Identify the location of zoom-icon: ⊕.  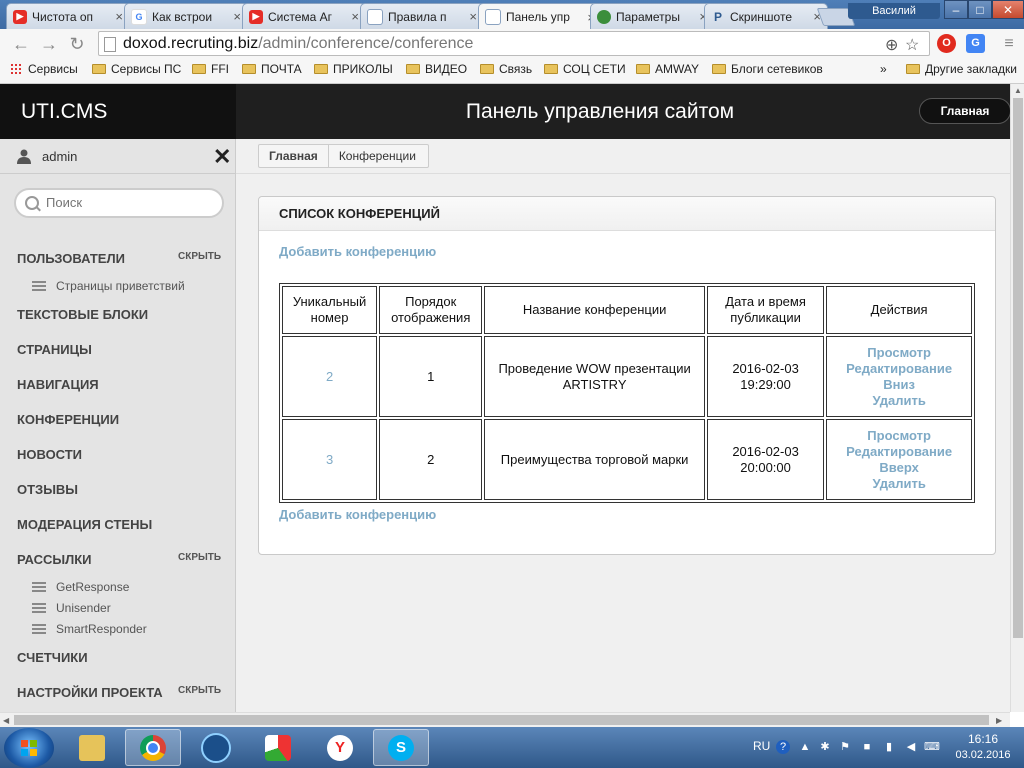
(891, 45).